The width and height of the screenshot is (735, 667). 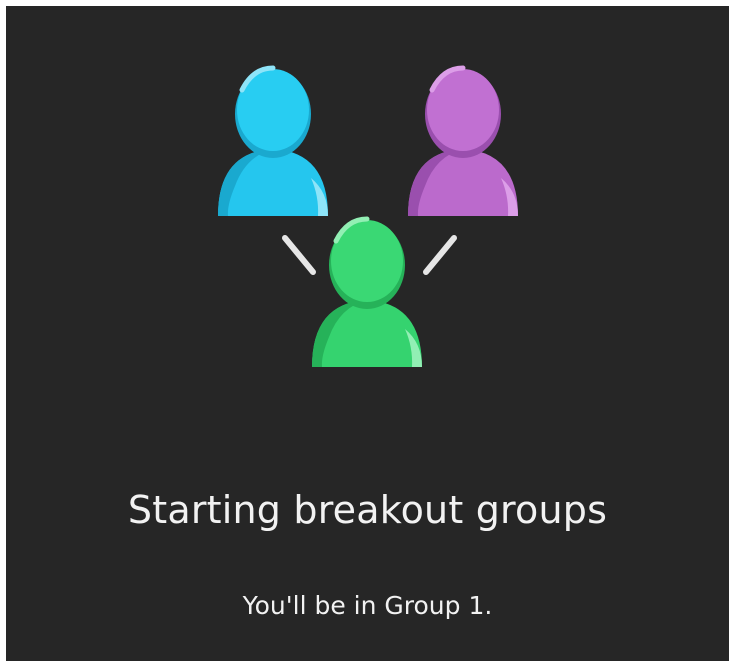 What do you see at coordinates (367, 605) in the screenshot?
I see `group-assignment-message: You'll be in Group 1.` at bounding box center [367, 605].